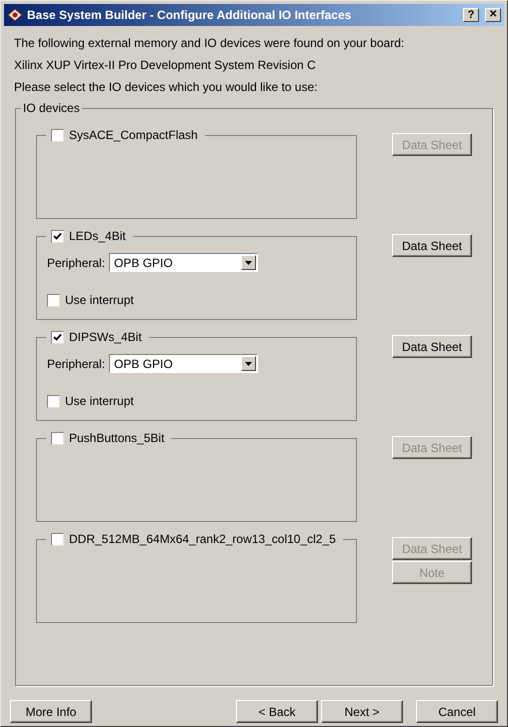 Image resolution: width=508 pixels, height=727 pixels. Describe the element at coordinates (493, 15) in the screenshot. I see `close-button: ✕` at that location.